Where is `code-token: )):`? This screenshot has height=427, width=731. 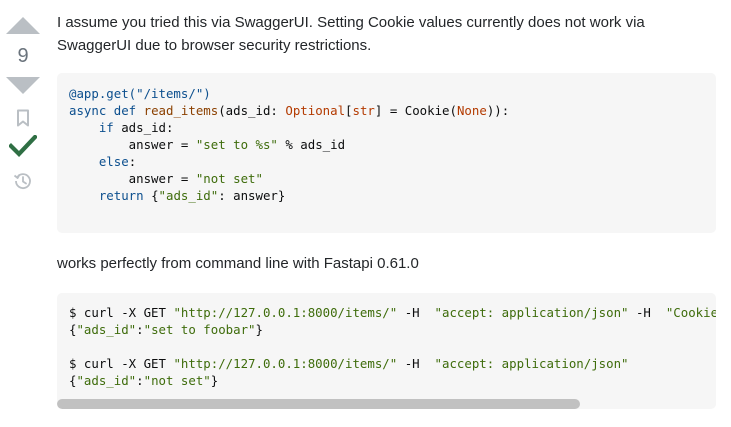
code-token: )): is located at coordinates (498, 110).